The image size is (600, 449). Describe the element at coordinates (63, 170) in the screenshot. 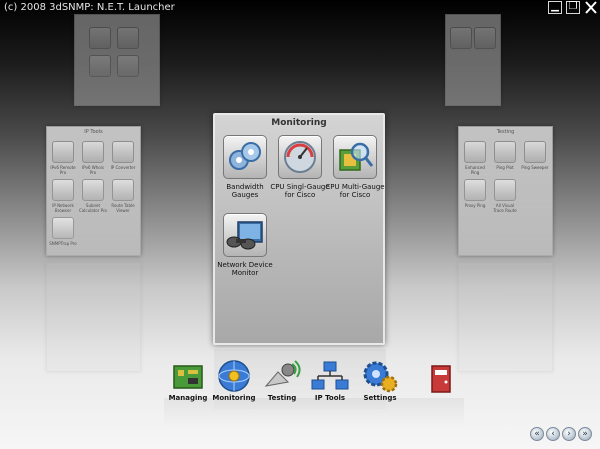

I see `tool-label: IPv6 Remote Pro` at that location.